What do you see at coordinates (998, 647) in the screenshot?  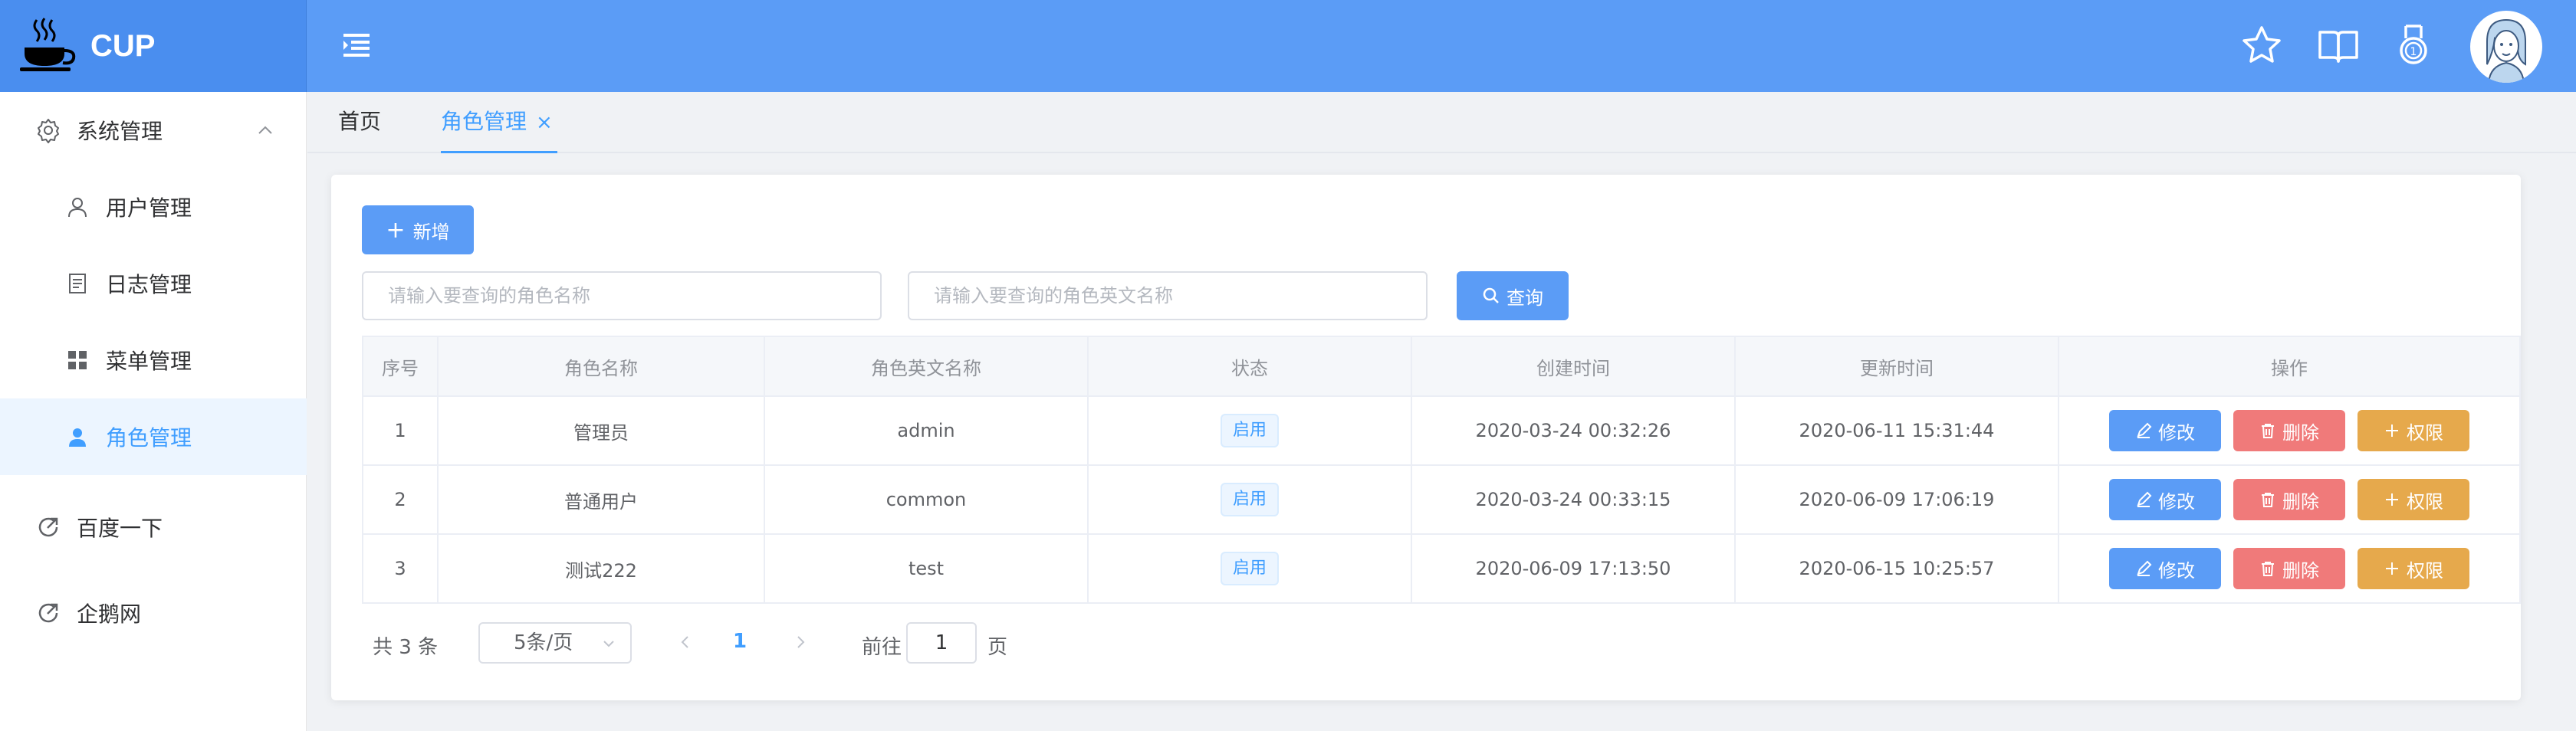 I see `page-suffix: 页` at bounding box center [998, 647].